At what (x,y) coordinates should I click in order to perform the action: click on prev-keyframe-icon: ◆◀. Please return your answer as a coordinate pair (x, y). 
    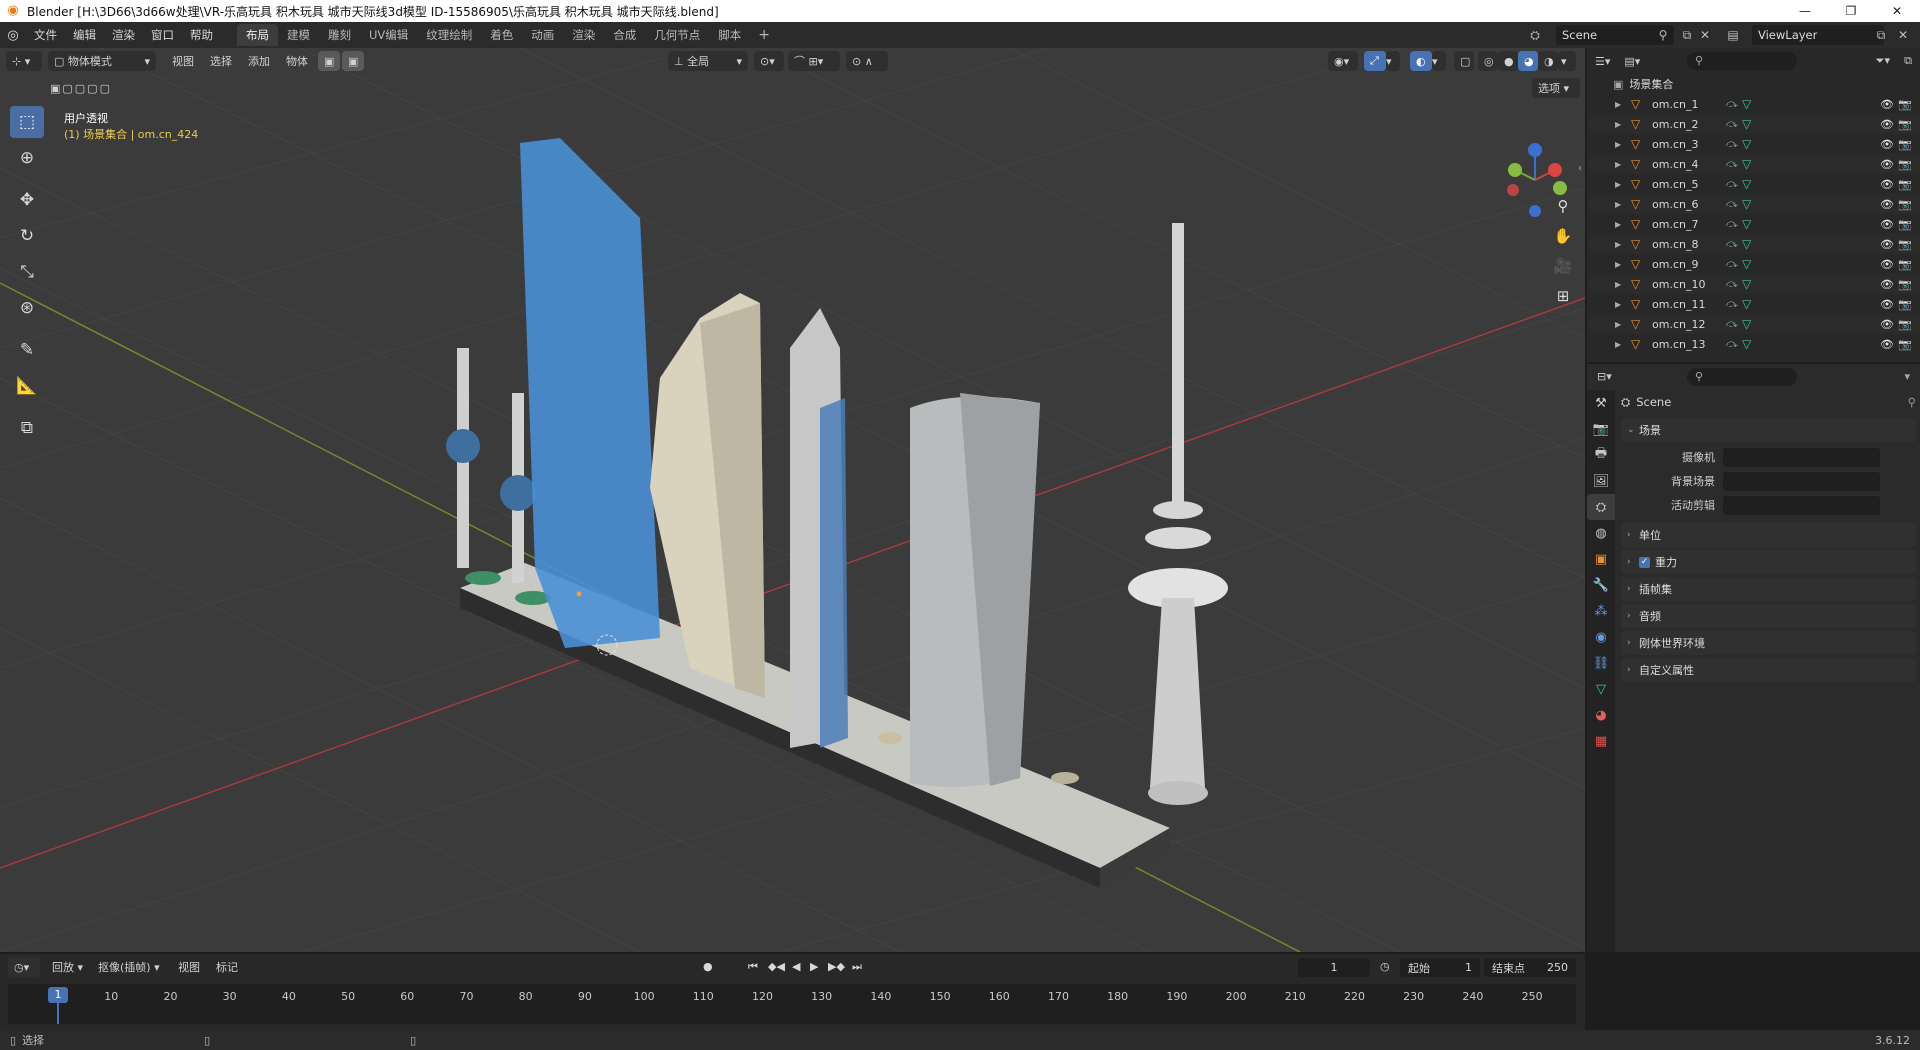
    Looking at the image, I should click on (776, 966).